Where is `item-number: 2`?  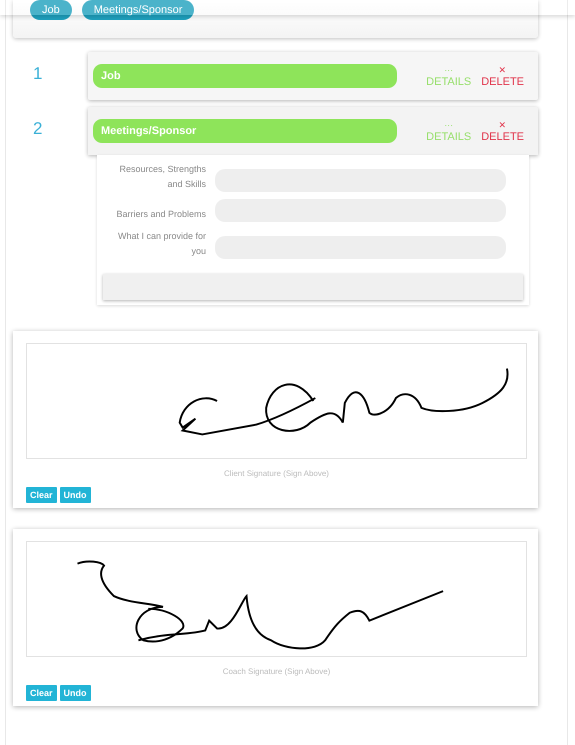
item-number: 2 is located at coordinates (38, 128).